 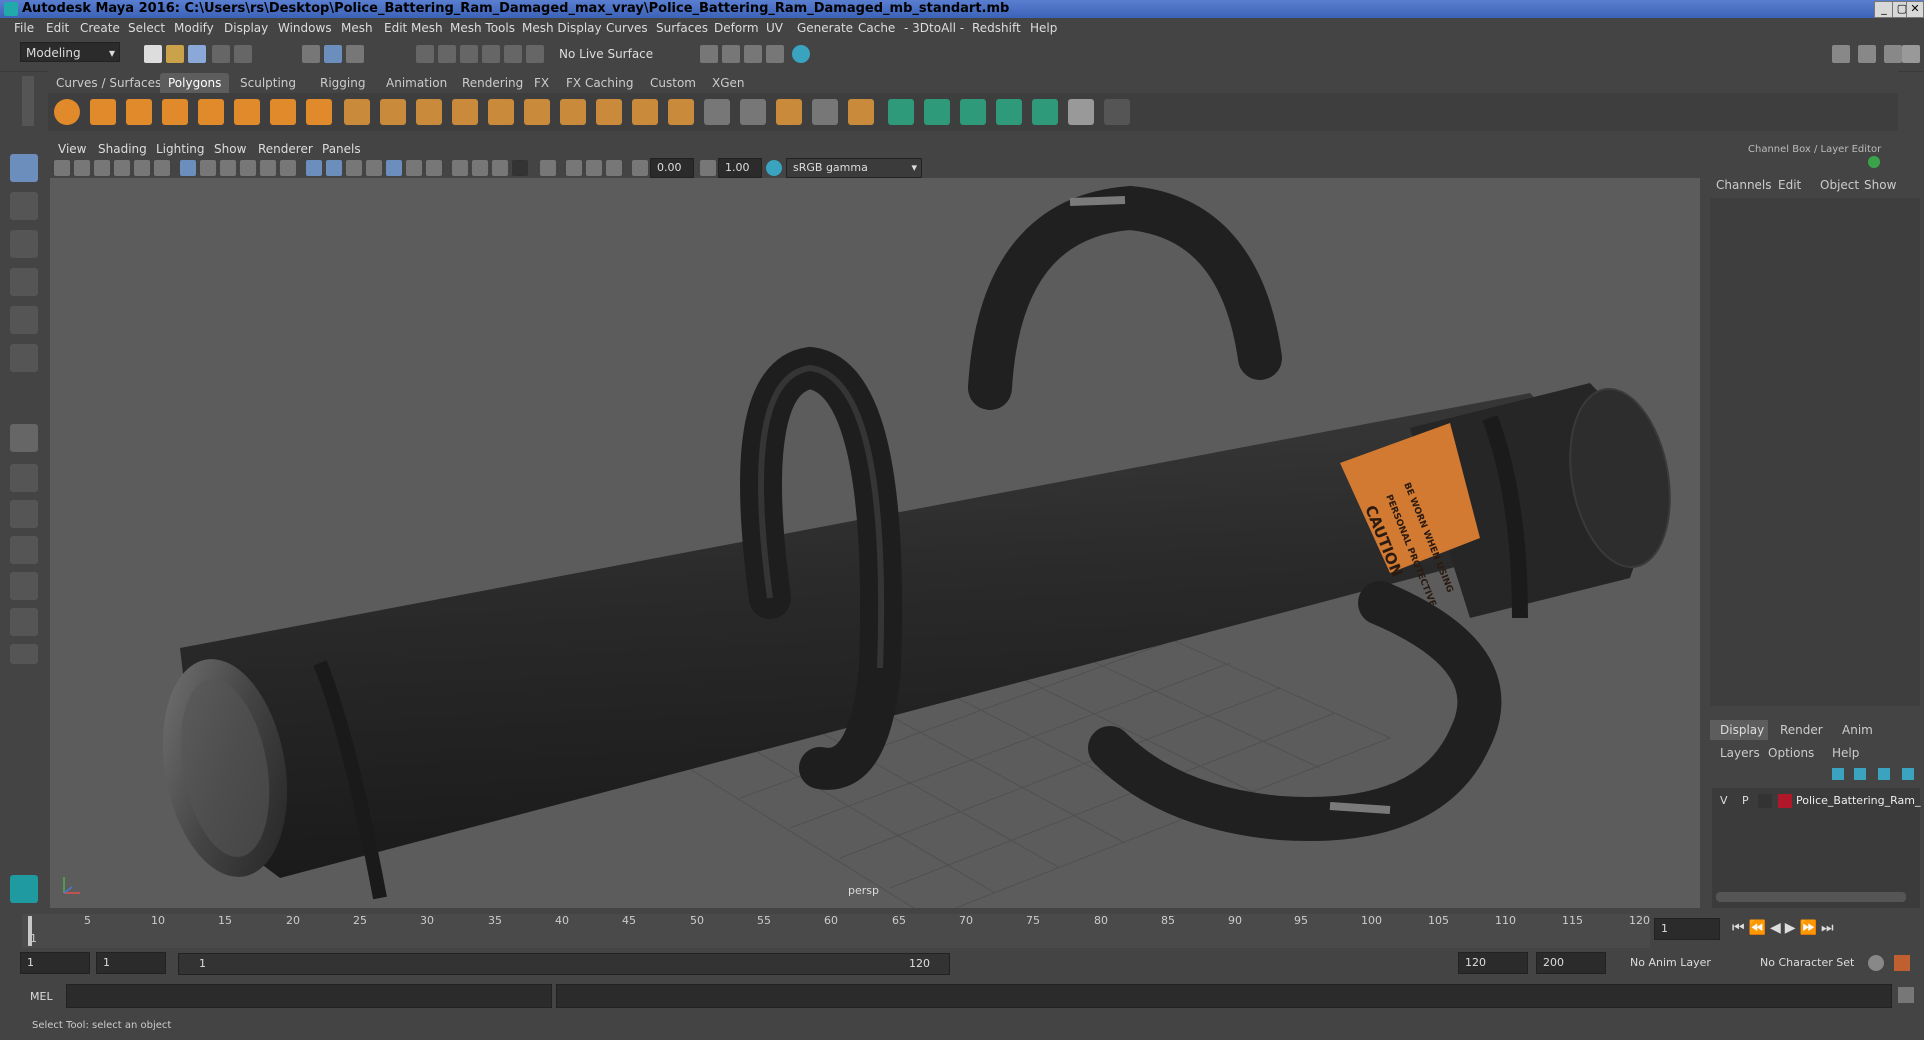 I want to click on poly-sphere-icon, so click(x=67, y=112).